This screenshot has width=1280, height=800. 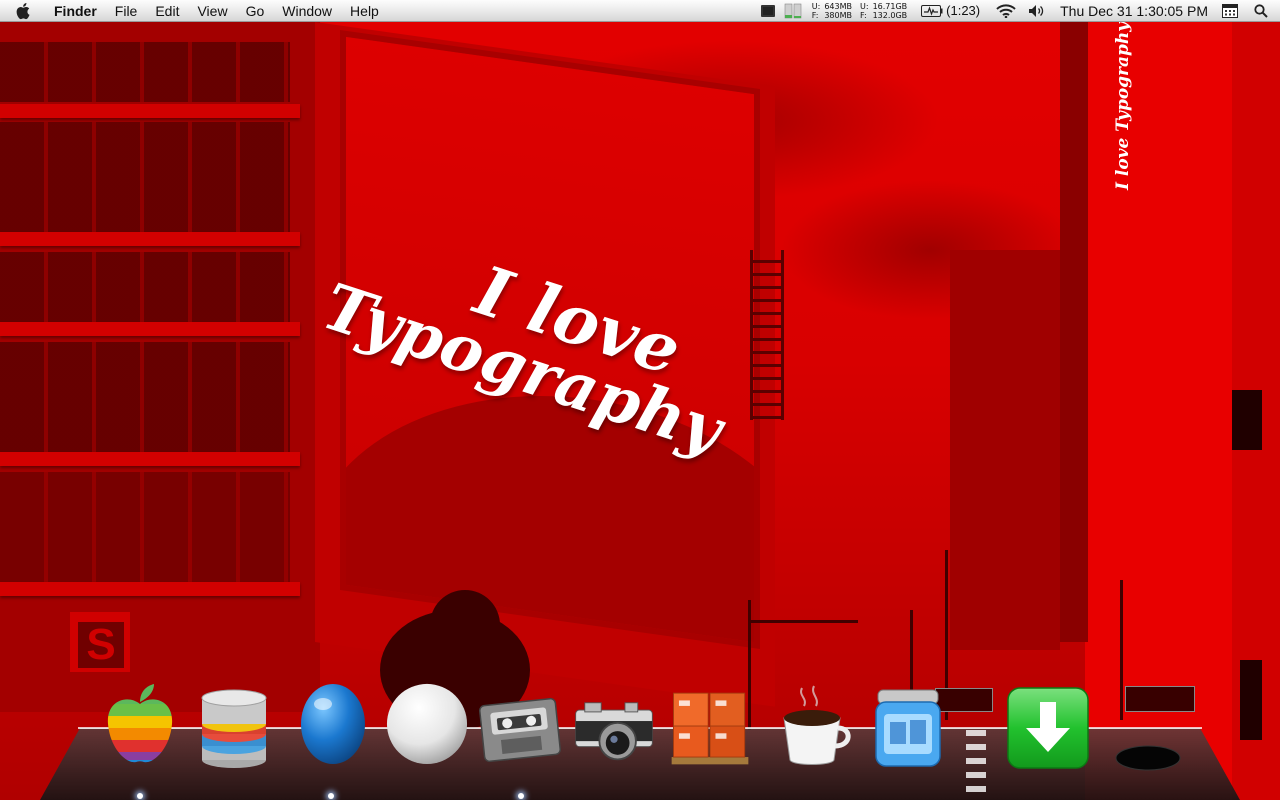 I want to click on shipping-boxes-icon, so click(x=710, y=728).